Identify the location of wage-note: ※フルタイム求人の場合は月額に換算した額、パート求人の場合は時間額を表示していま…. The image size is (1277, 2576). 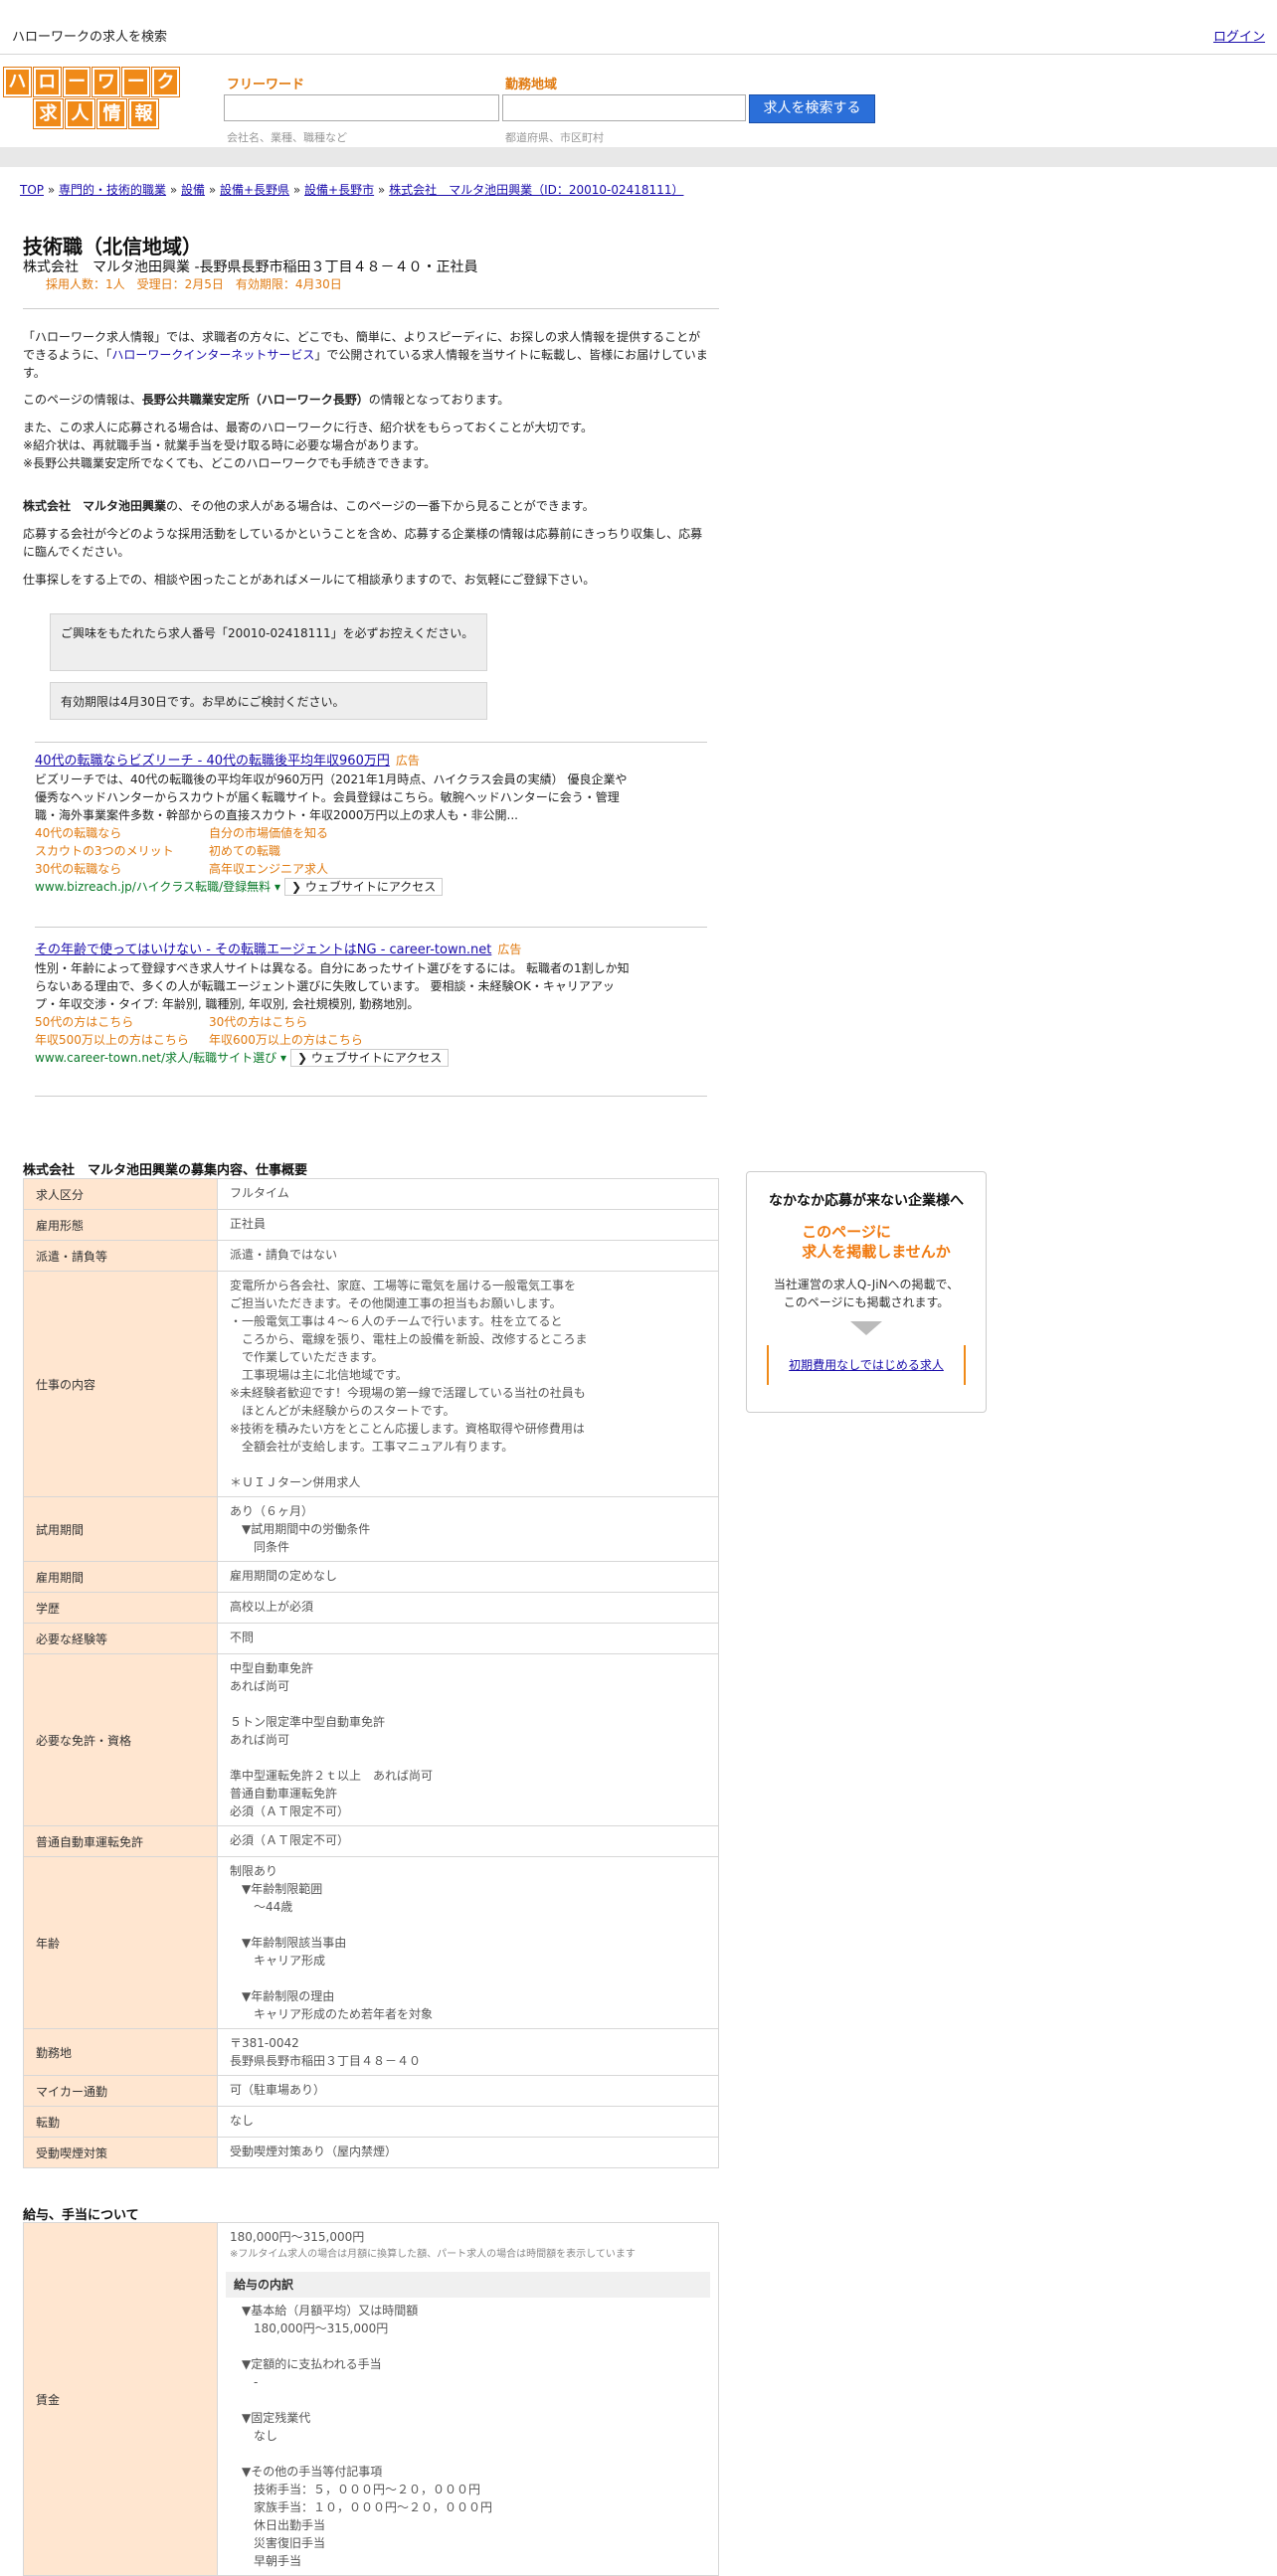
(433, 2254).